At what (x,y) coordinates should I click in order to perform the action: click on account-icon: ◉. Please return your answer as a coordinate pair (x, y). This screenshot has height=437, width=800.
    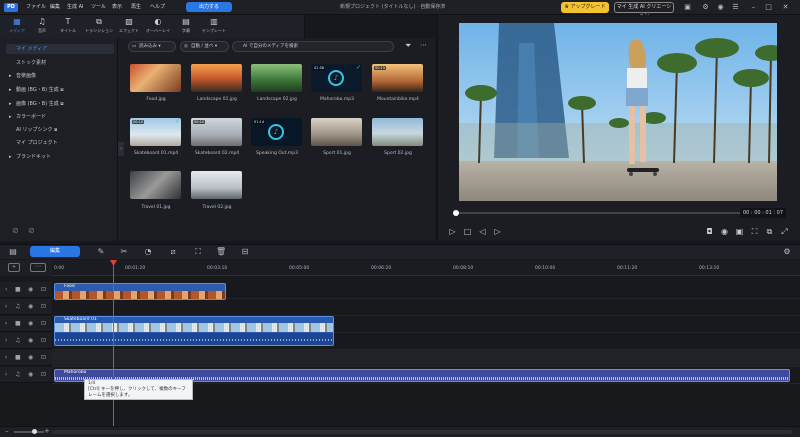
    Looking at the image, I should click on (720, 7).